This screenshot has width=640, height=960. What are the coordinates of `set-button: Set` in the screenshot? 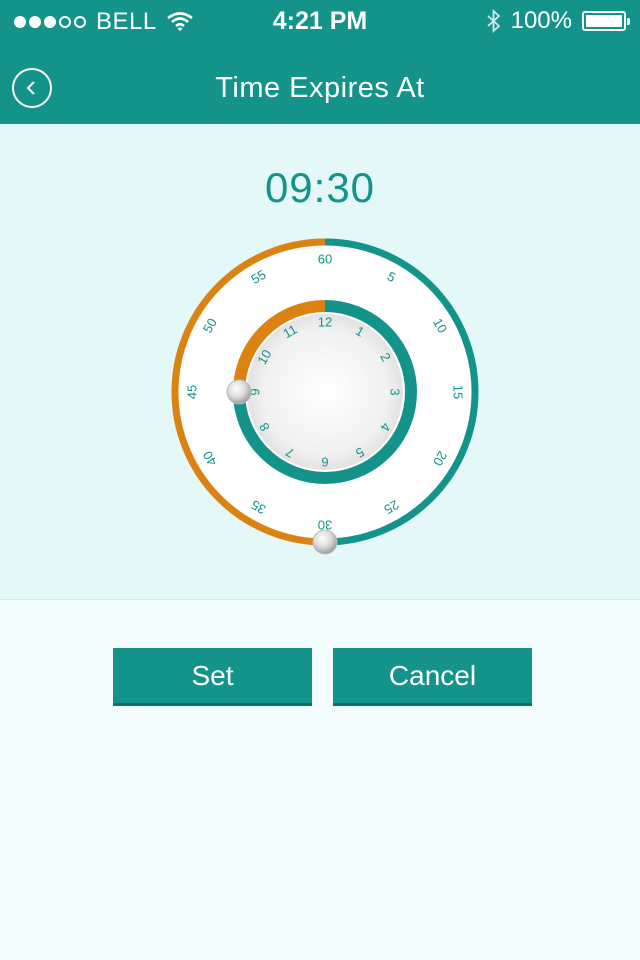 It's located at (212, 677).